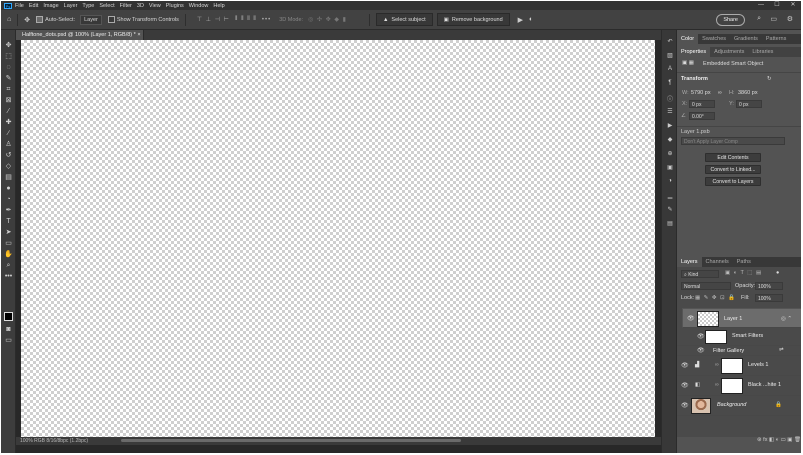 This screenshot has width=803, height=455. What do you see at coordinates (8, 101) in the screenshot?
I see `frame-tool-icon: ⊠` at bounding box center [8, 101].